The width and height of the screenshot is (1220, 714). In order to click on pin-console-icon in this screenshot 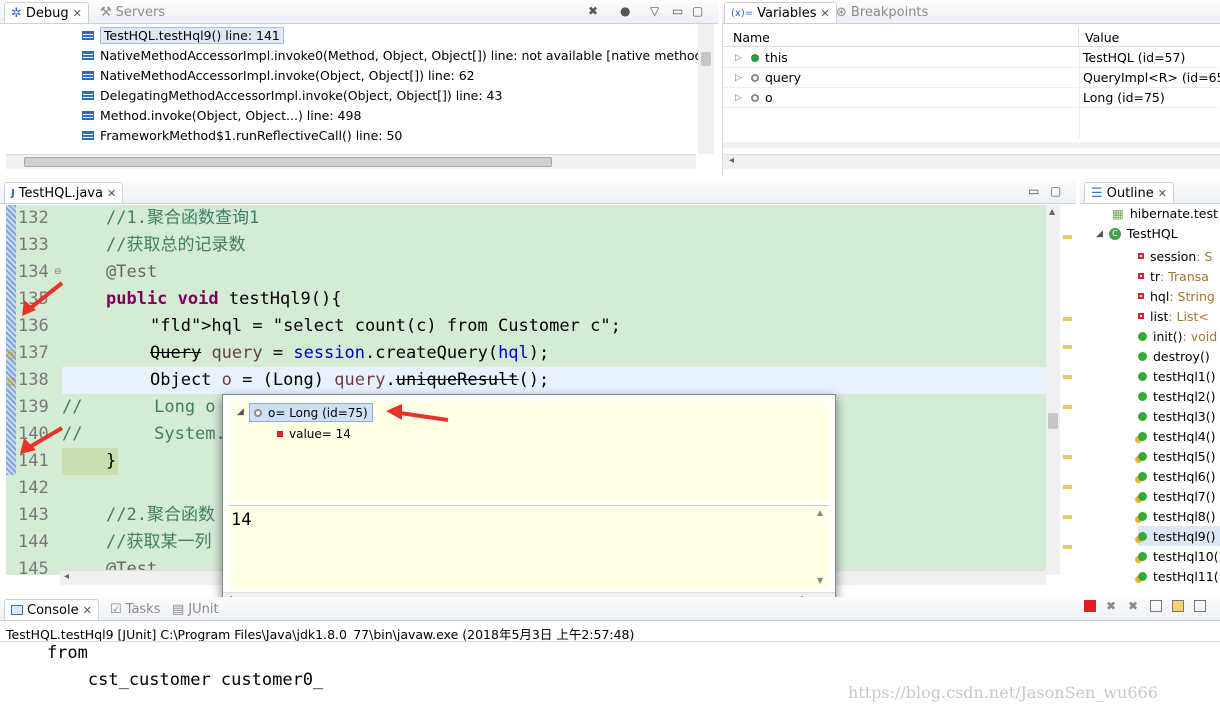, I will do `click(1200, 606)`.